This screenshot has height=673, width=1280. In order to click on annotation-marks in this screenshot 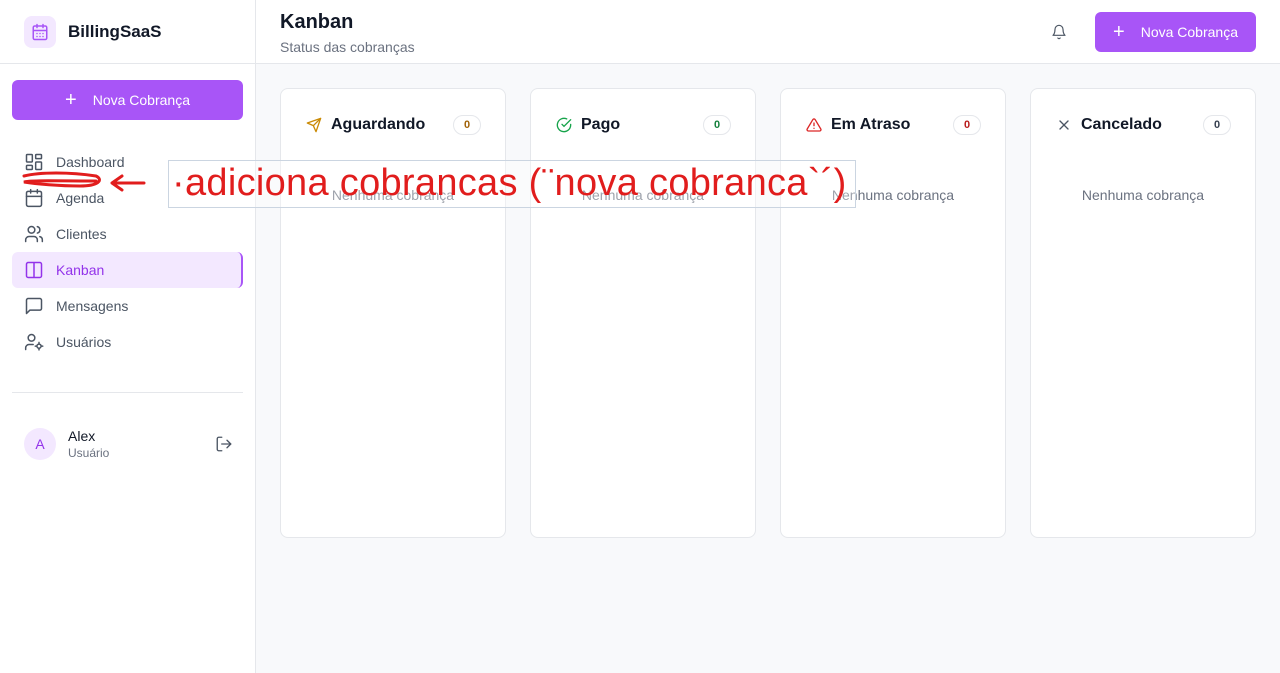, I will do `click(84, 181)`.